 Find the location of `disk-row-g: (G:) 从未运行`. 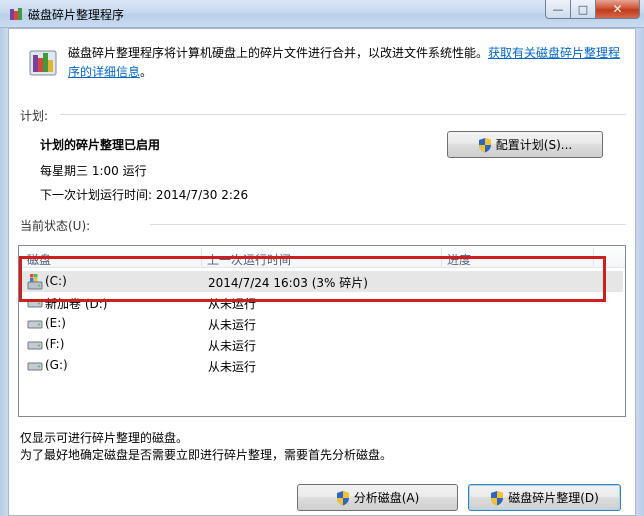

disk-row-g: (G:) 从未运行 is located at coordinates (322, 365).